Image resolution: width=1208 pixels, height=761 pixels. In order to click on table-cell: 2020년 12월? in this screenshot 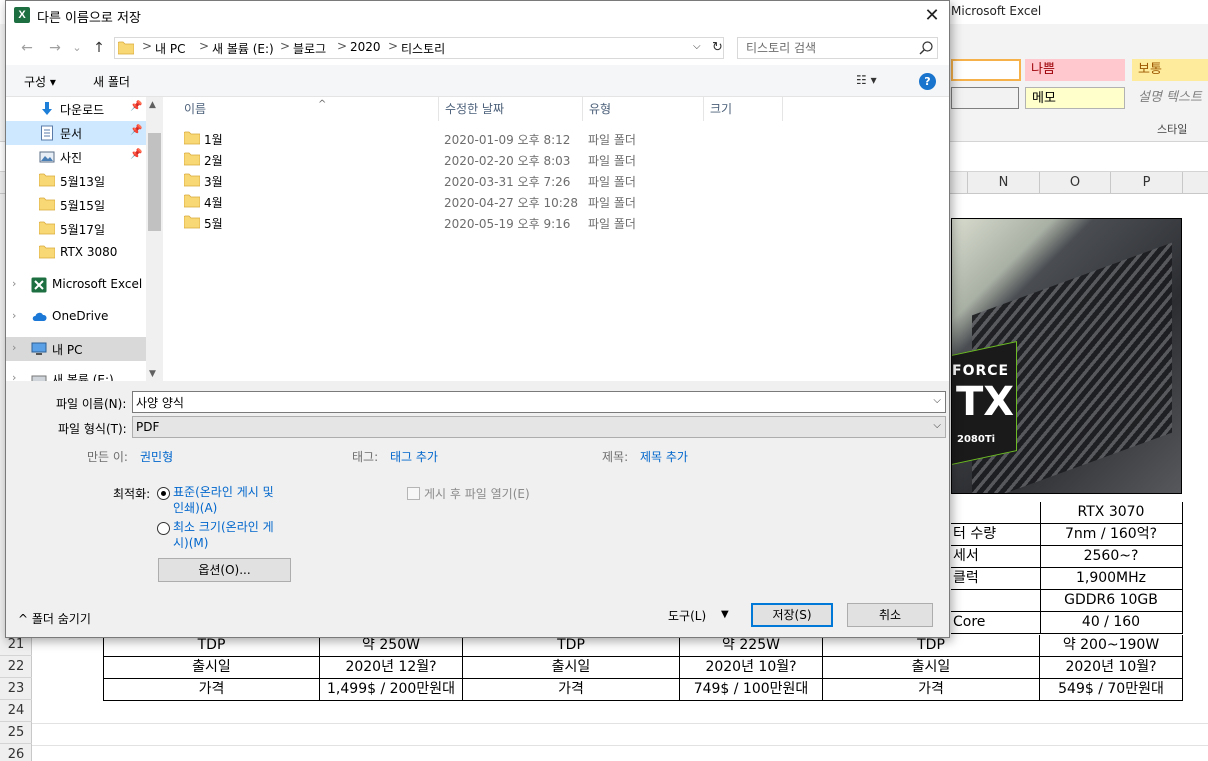, I will do `click(391, 668)`.